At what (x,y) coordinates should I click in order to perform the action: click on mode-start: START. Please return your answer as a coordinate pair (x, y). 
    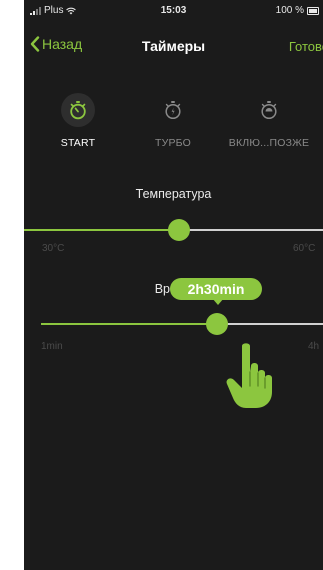
    Looking at the image, I should click on (78, 121).